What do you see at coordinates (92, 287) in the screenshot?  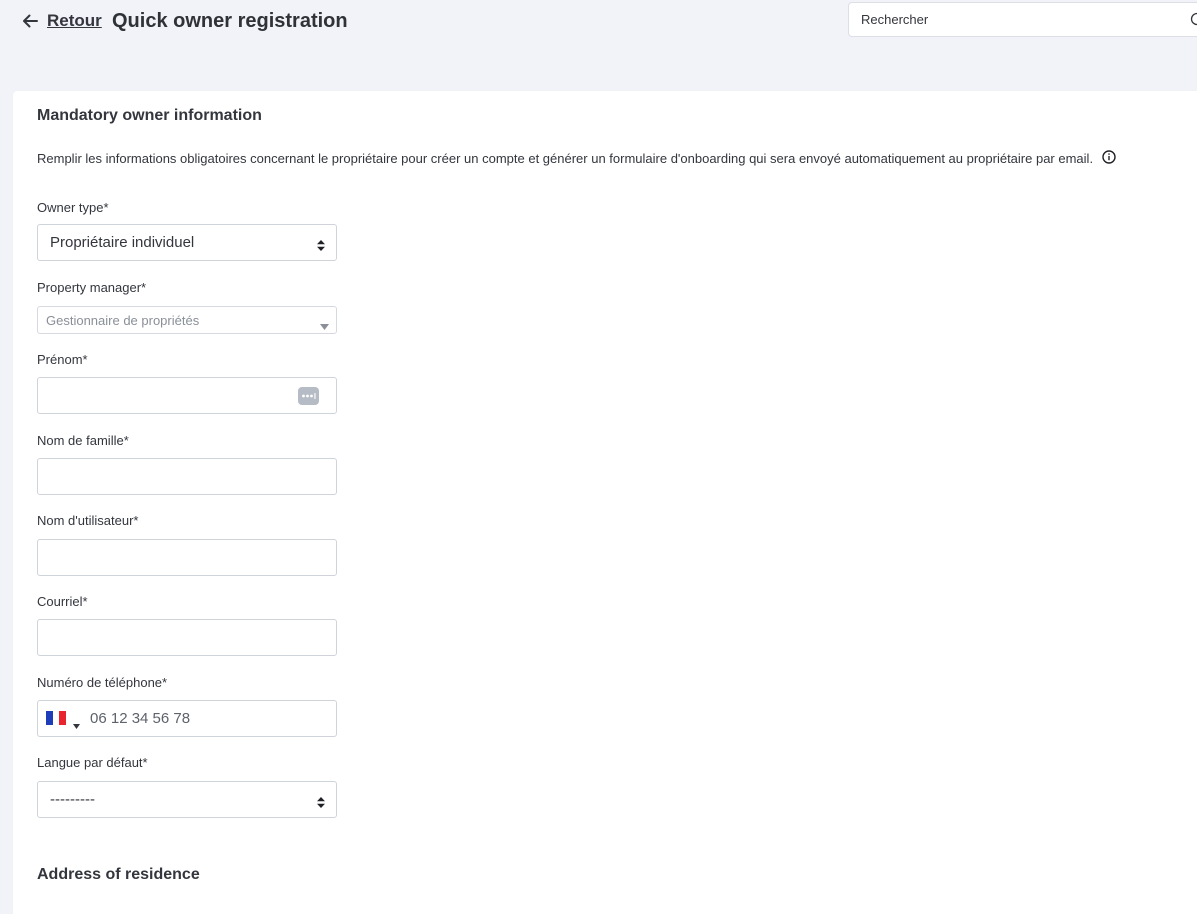 I see `property-manager-label: Property manager*` at bounding box center [92, 287].